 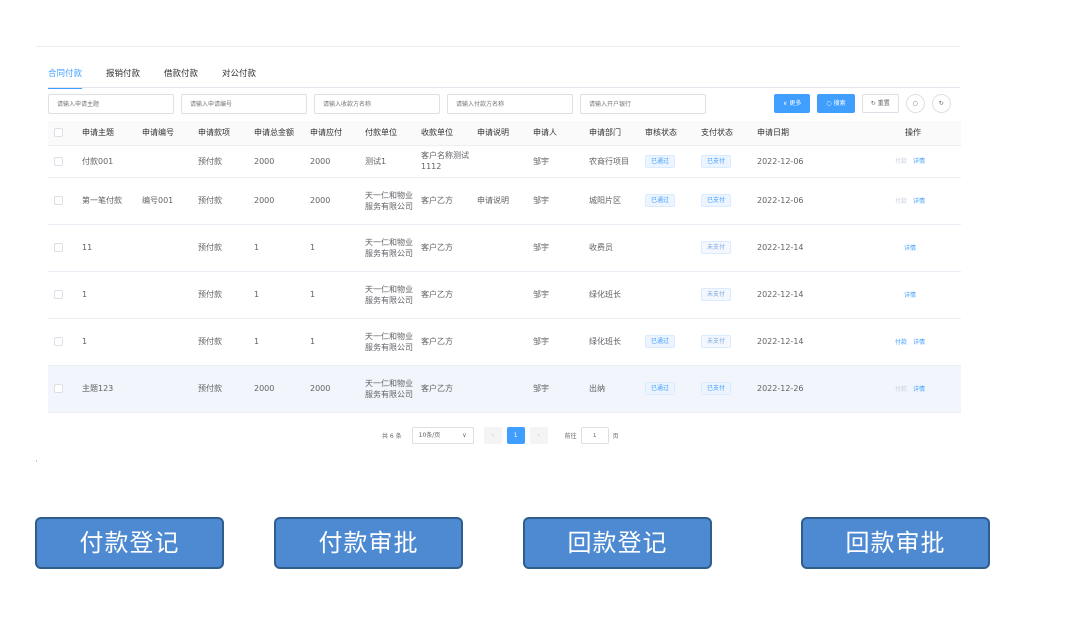 I want to click on cell-actions: 付款 详情, so click(x=913, y=201).